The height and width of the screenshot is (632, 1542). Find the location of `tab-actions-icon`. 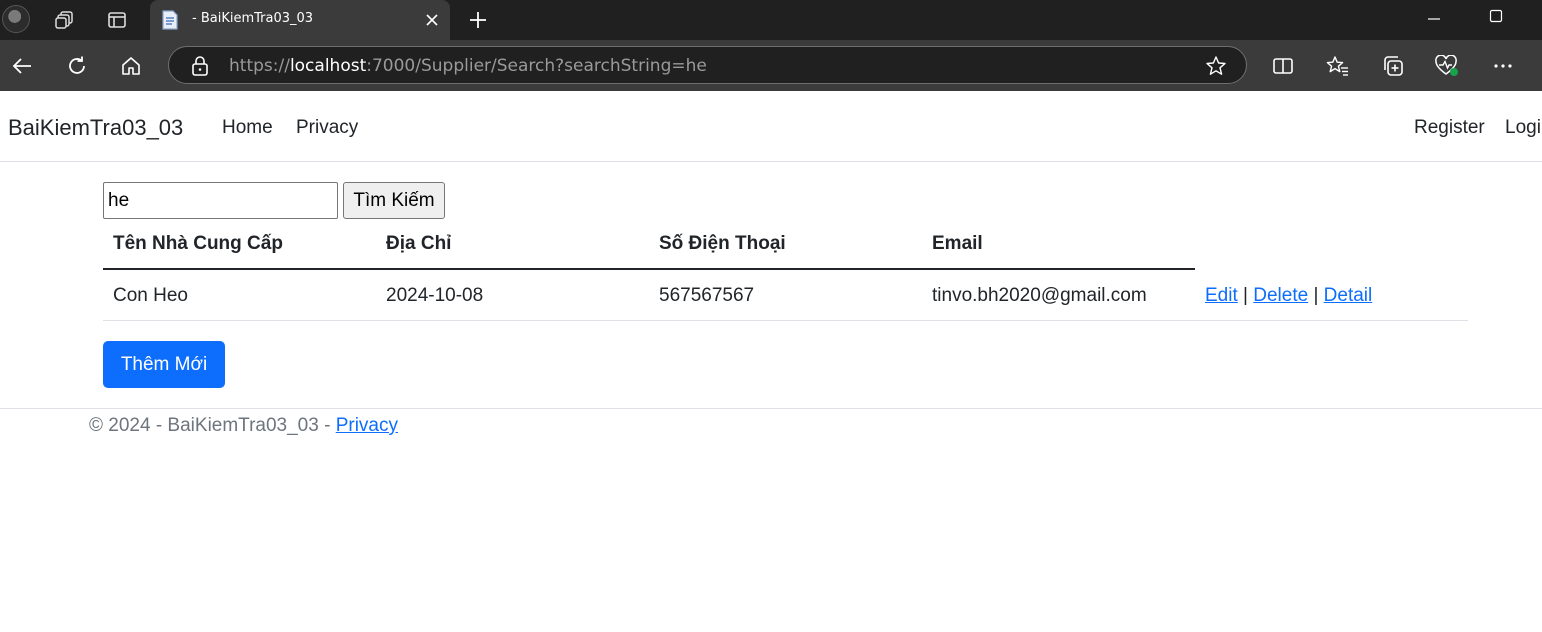

tab-actions-icon is located at coordinates (117, 20).